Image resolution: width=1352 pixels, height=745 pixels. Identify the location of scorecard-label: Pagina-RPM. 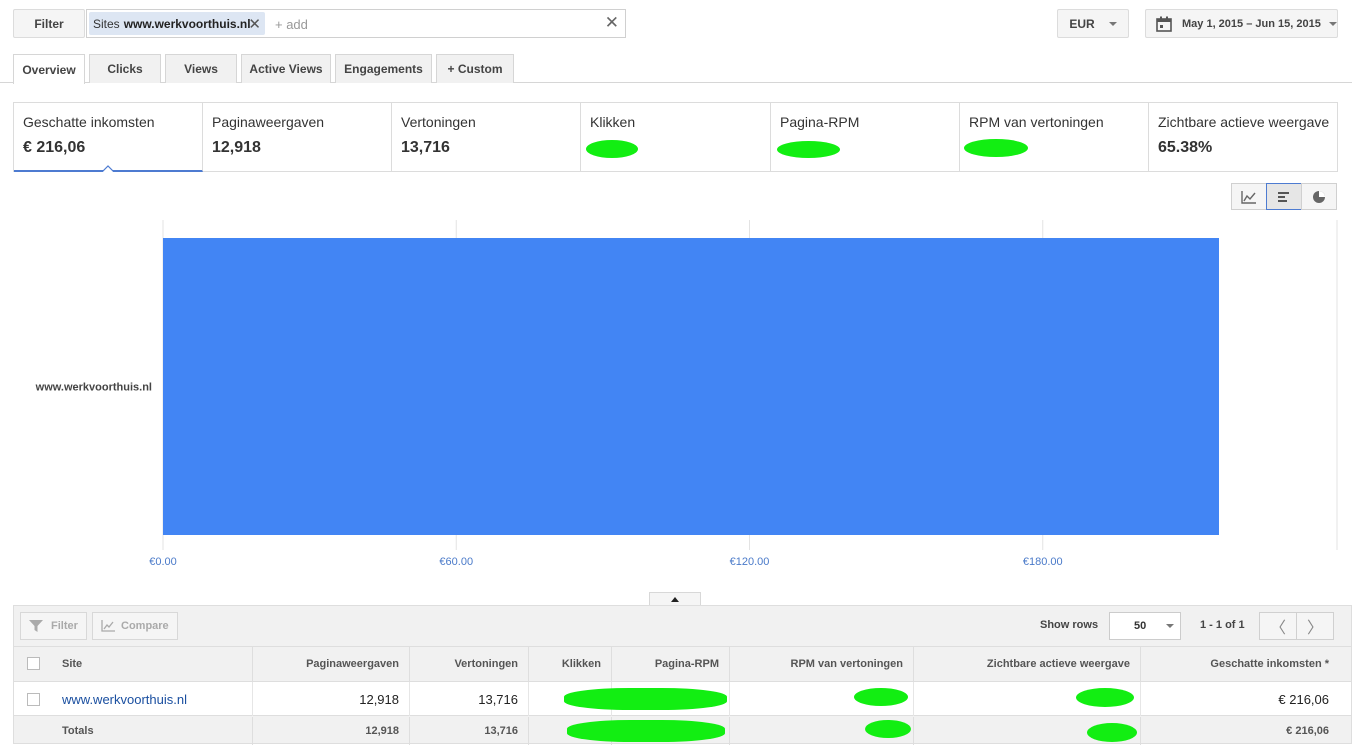
(820, 122).